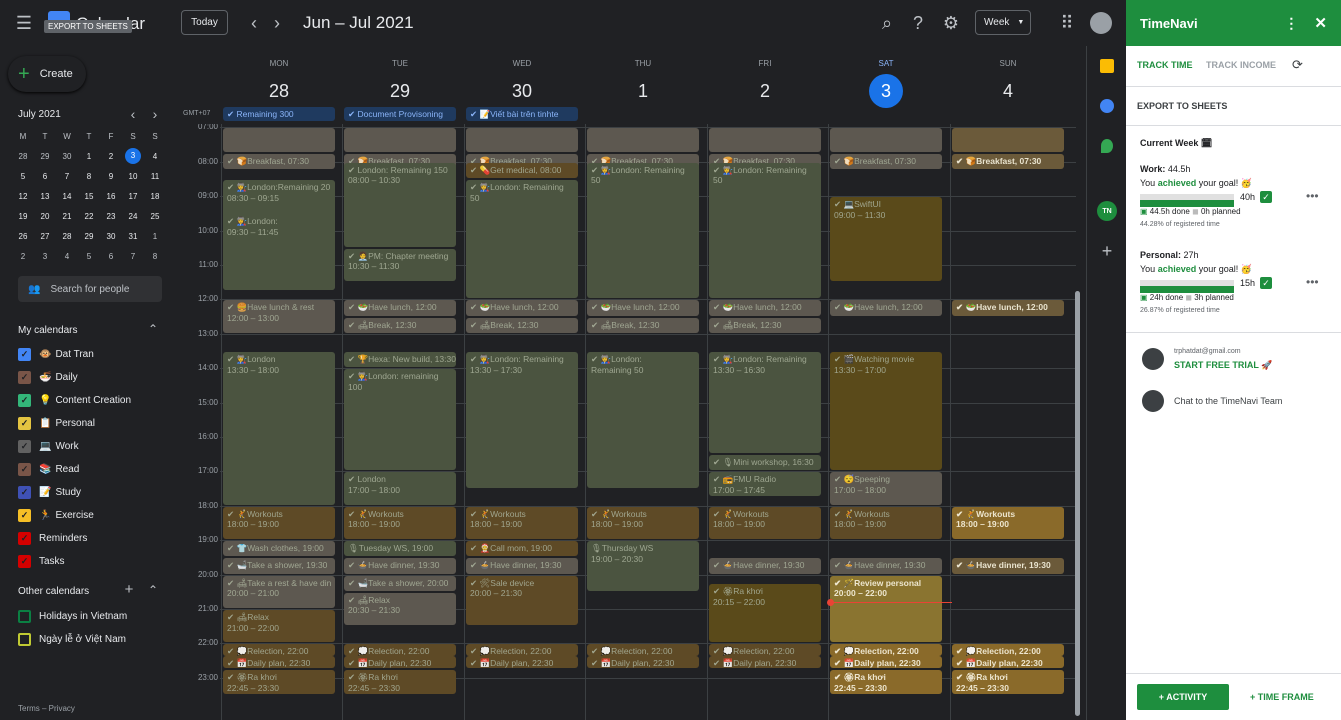  Describe the element at coordinates (155, 196) in the screenshot. I see `mini-day: 18` at that location.